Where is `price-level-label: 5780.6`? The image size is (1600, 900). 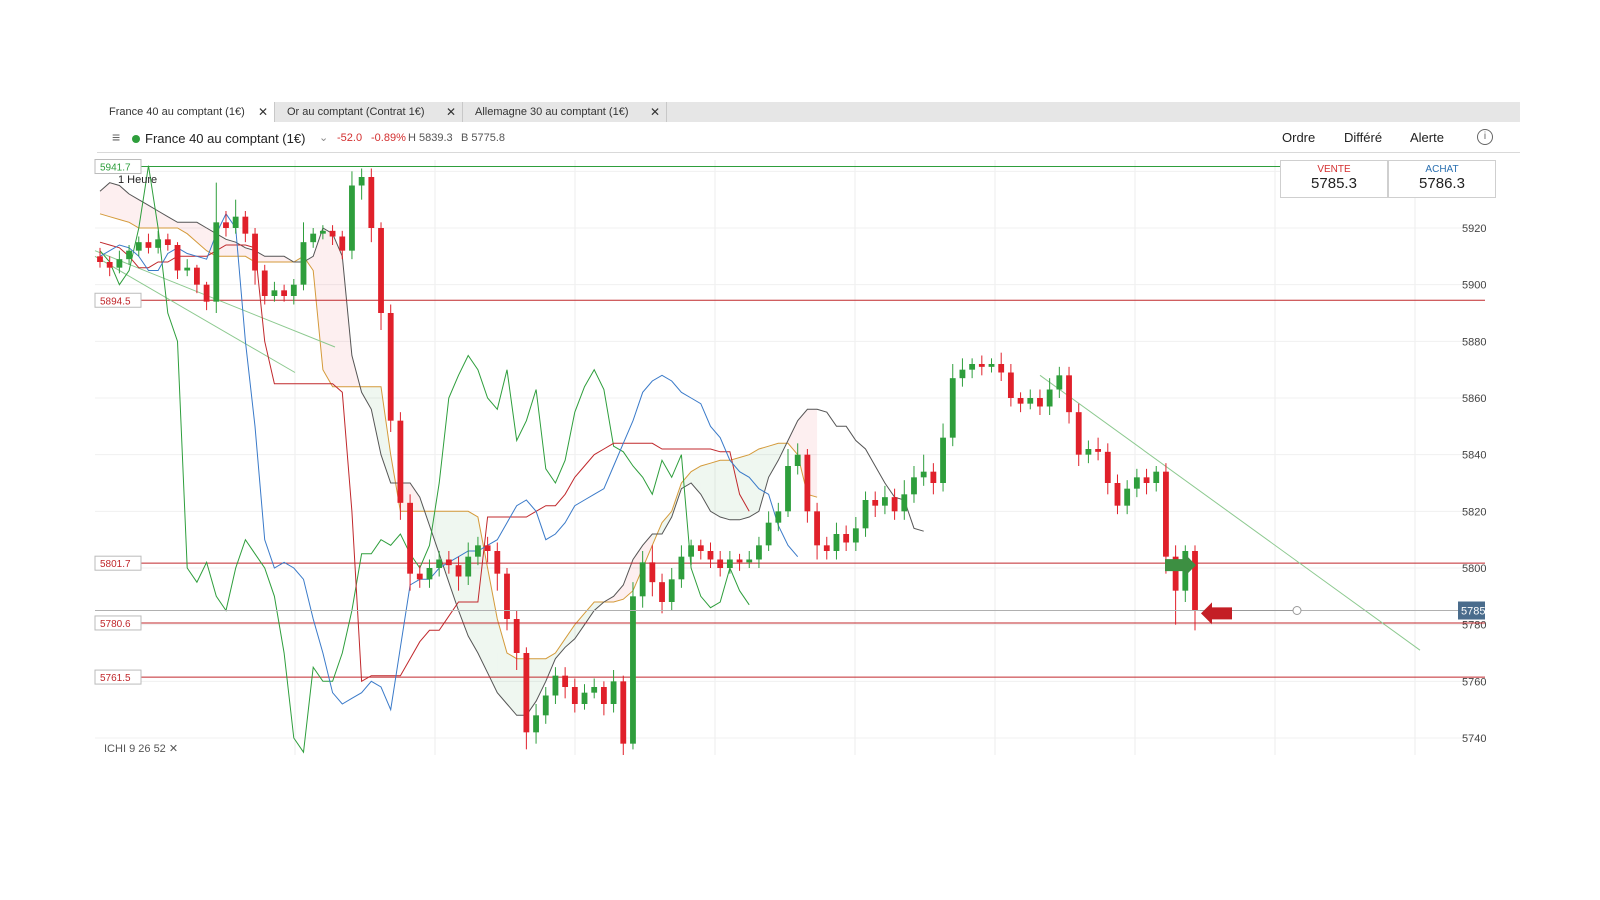
price-level-label: 5780.6 is located at coordinates (115, 624).